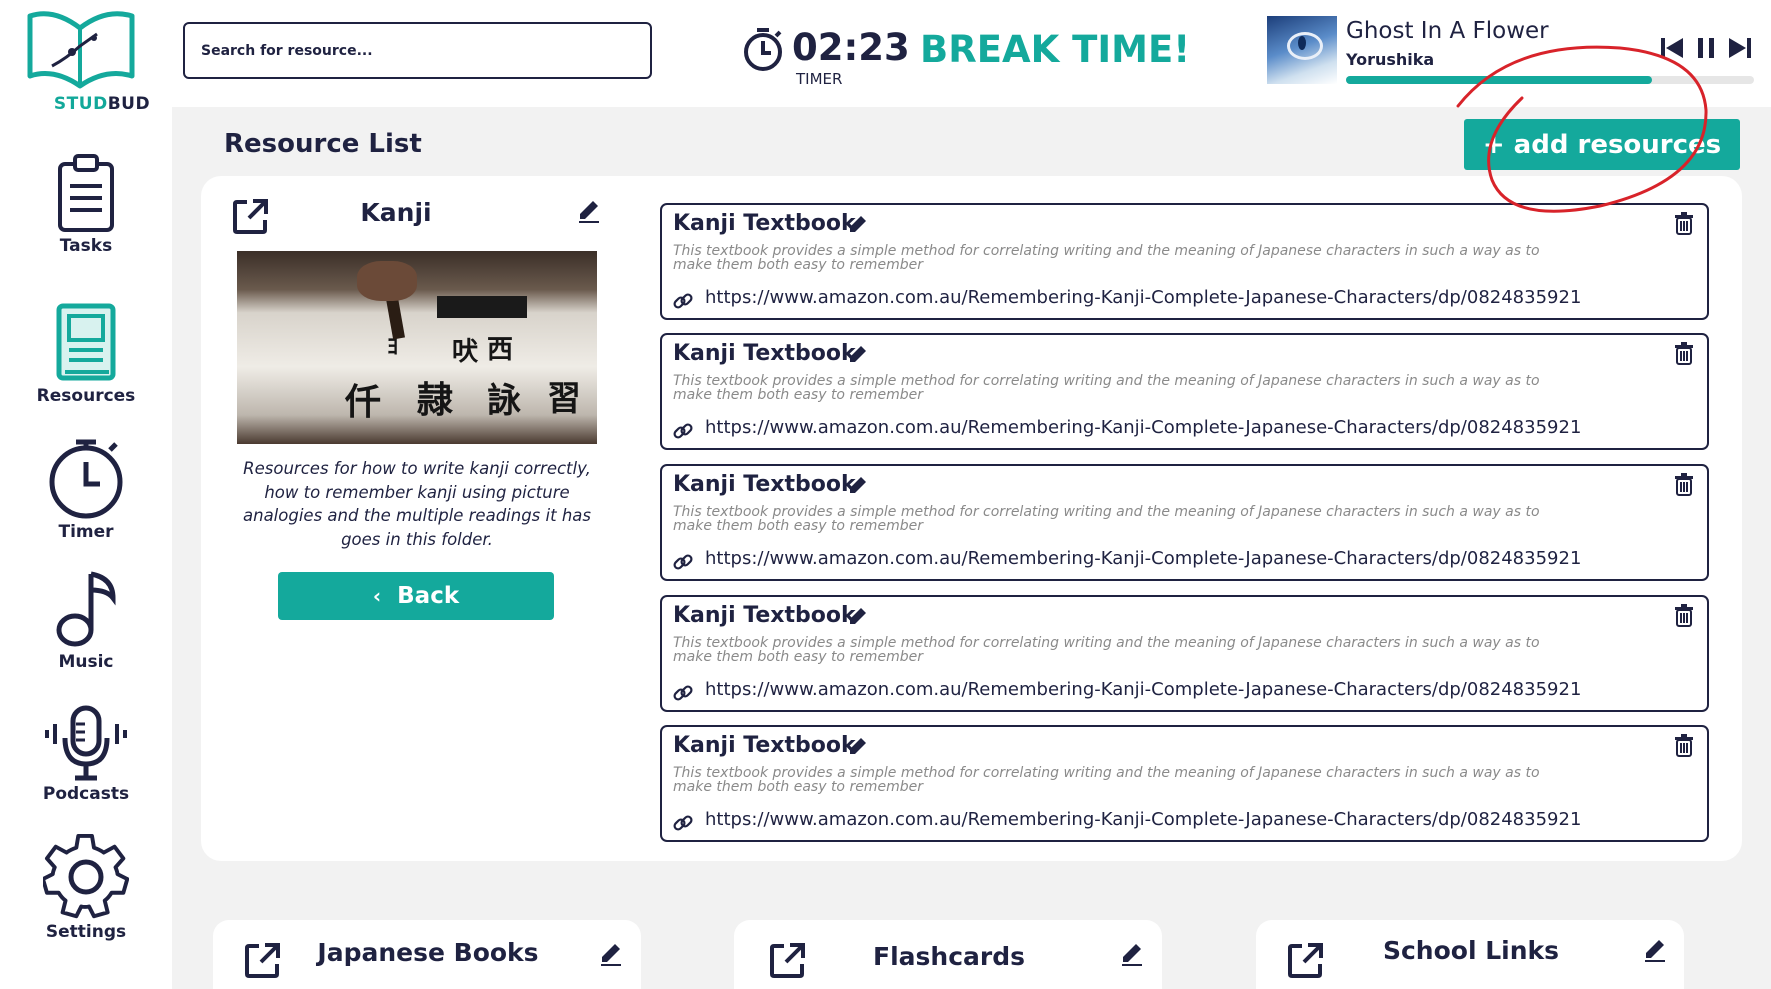 Image resolution: width=1771 pixels, height=989 pixels. I want to click on sidebar-item-timer: Timer, so click(86, 489).